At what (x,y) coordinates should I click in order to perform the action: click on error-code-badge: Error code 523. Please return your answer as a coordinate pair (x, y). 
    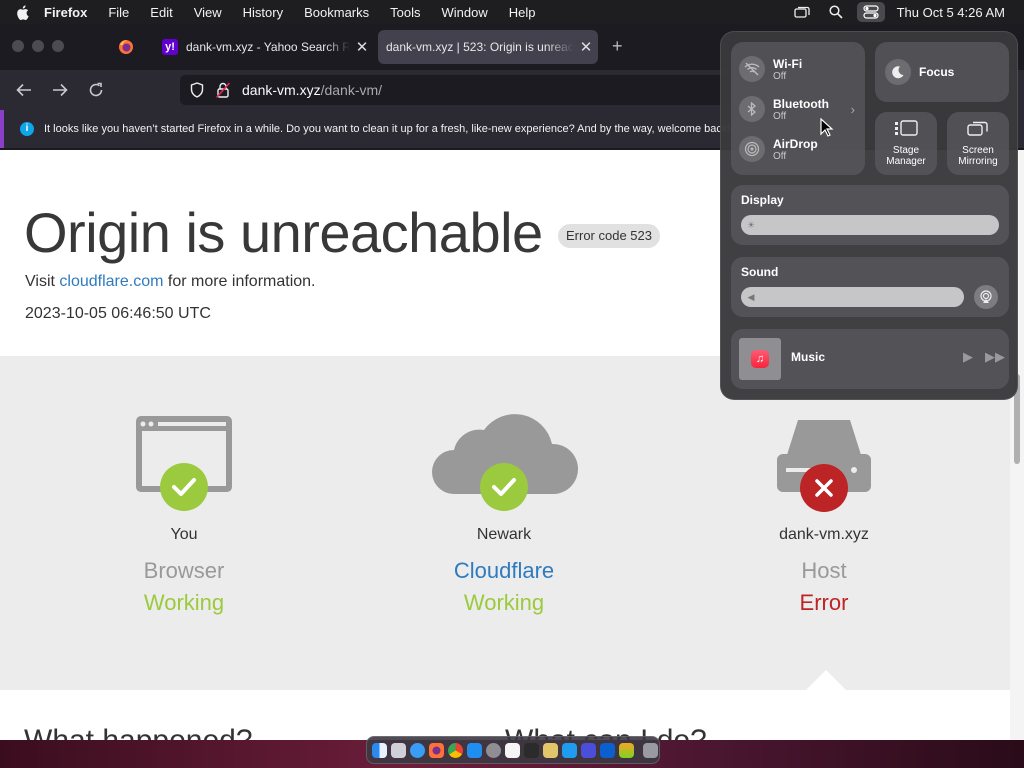
    Looking at the image, I should click on (609, 236).